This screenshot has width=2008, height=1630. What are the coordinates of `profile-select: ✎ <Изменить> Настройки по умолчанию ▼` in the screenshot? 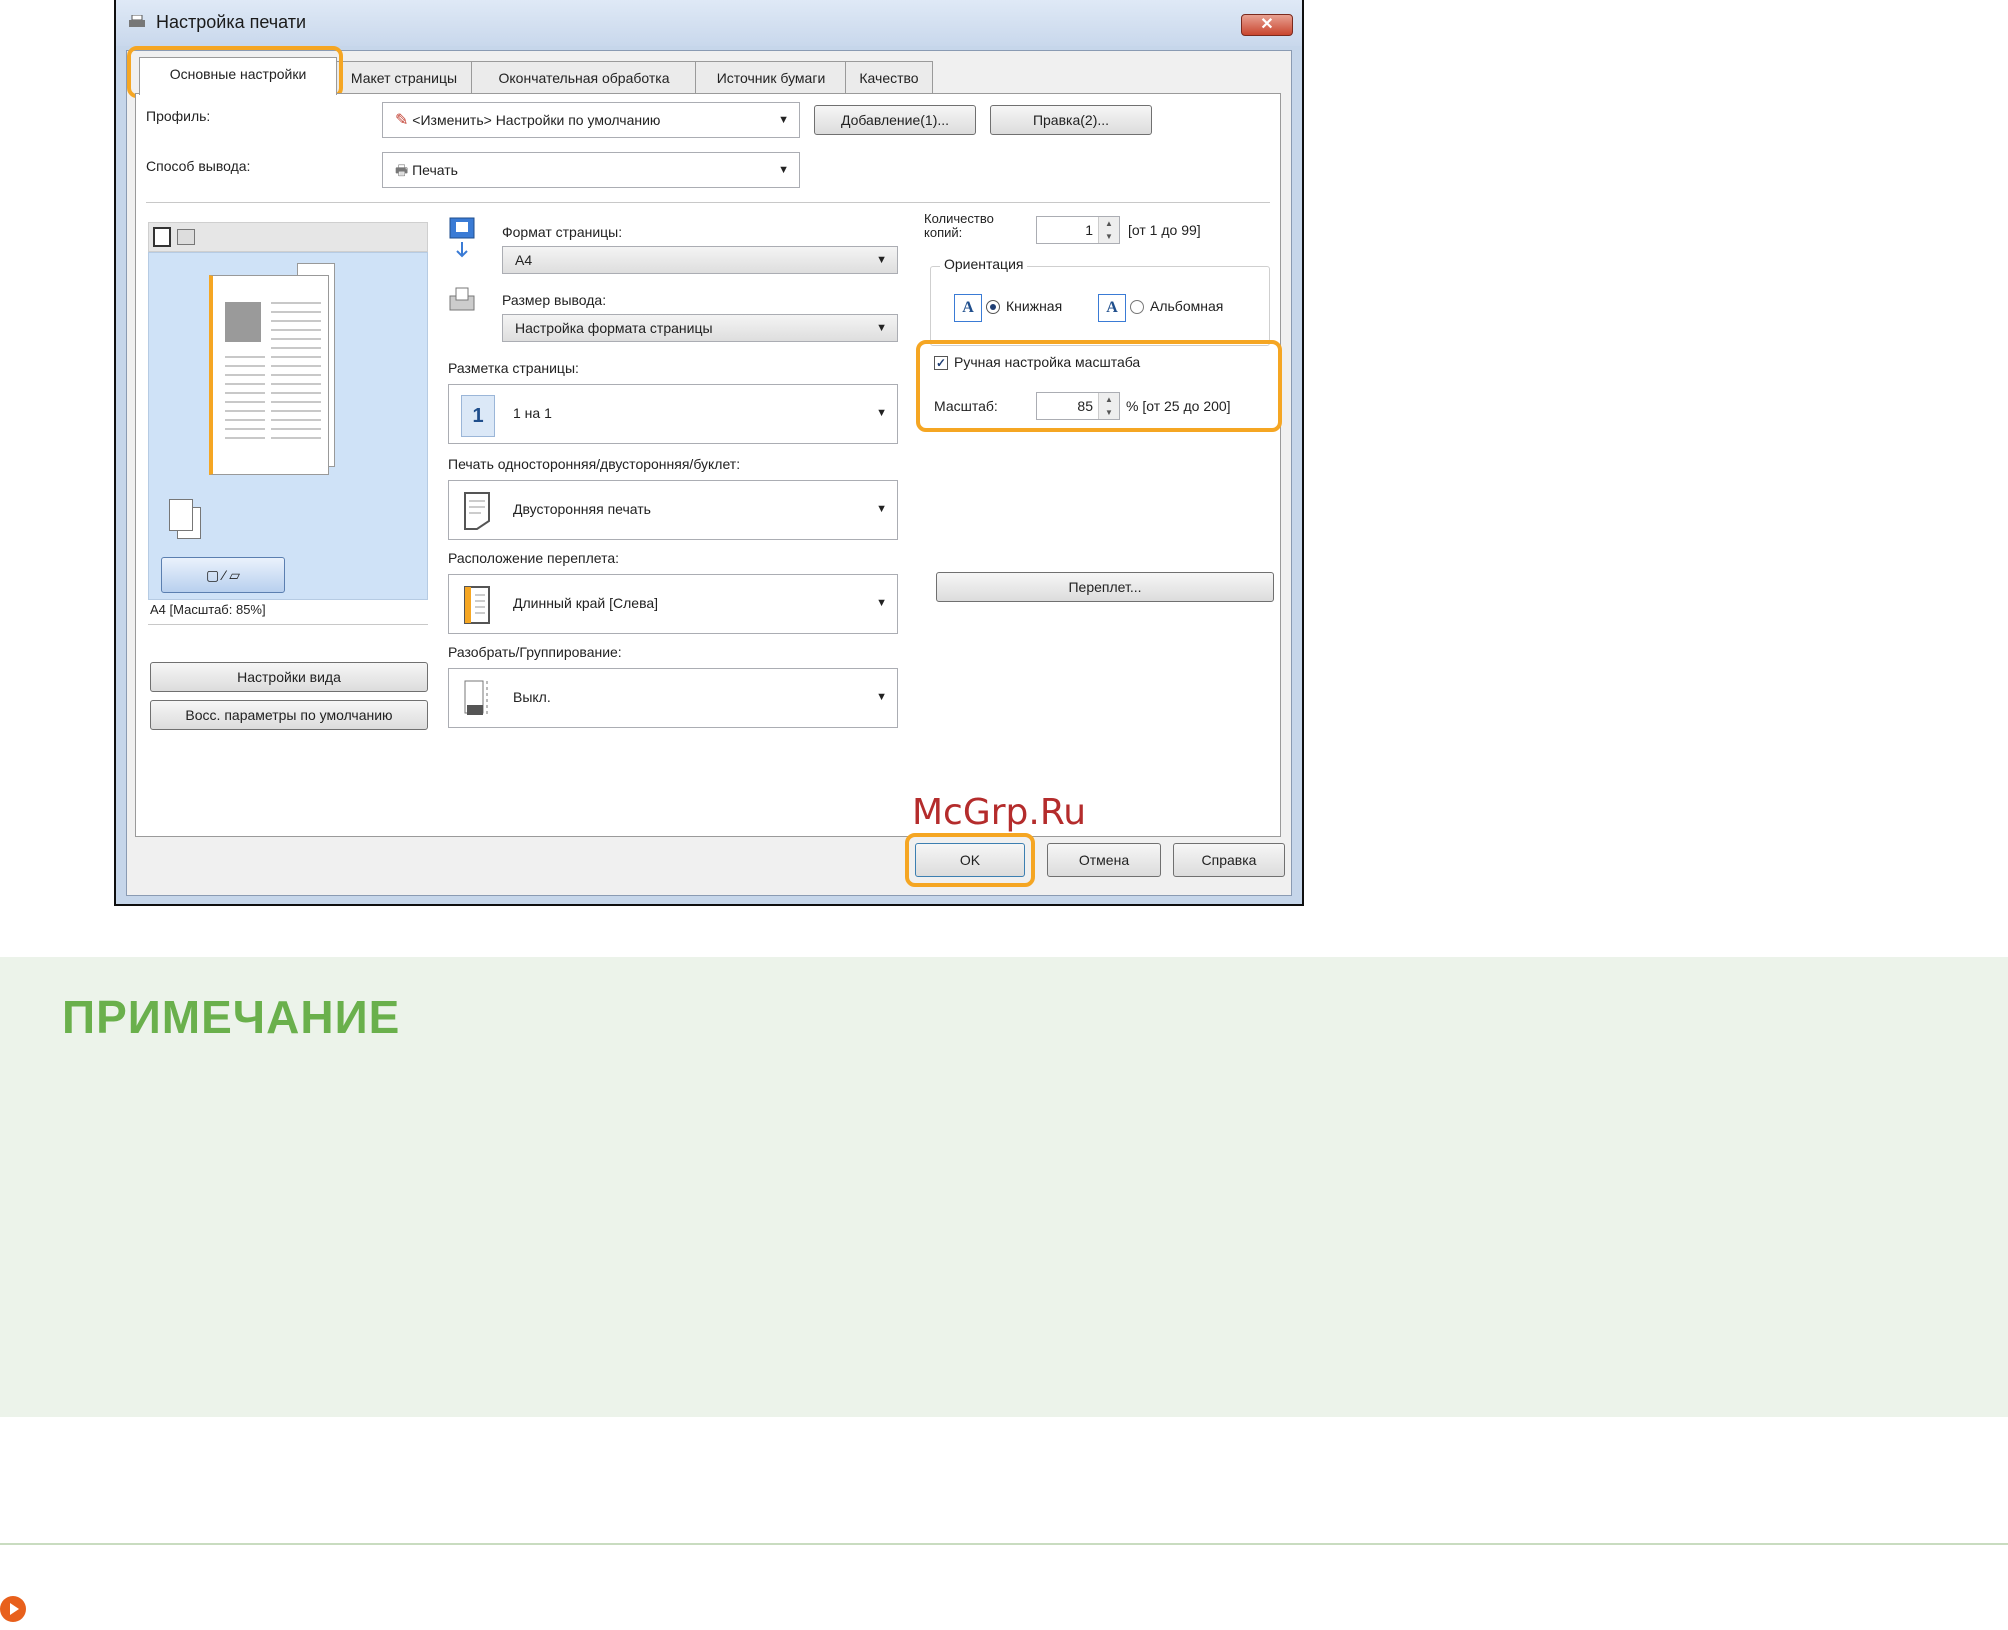 It's located at (591, 120).